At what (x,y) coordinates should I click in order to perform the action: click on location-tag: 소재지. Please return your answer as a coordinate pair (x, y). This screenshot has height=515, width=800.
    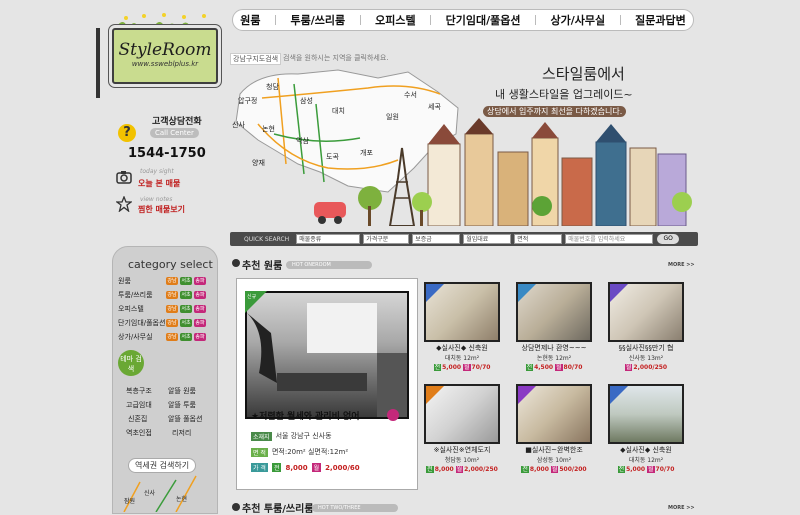
    Looking at the image, I should click on (261, 436).